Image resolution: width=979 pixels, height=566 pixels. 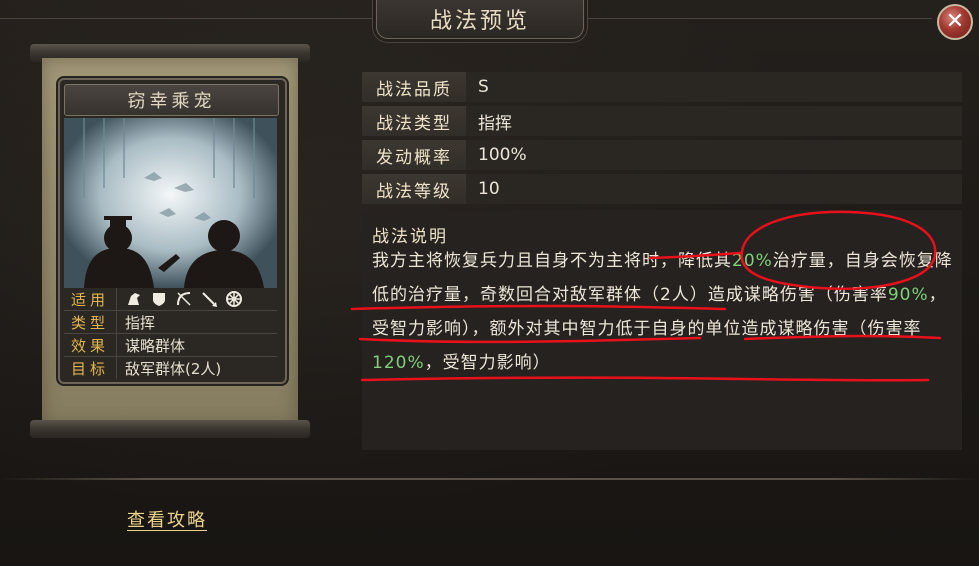 I want to click on view-guide-link: 查看攻略, so click(x=167, y=519).